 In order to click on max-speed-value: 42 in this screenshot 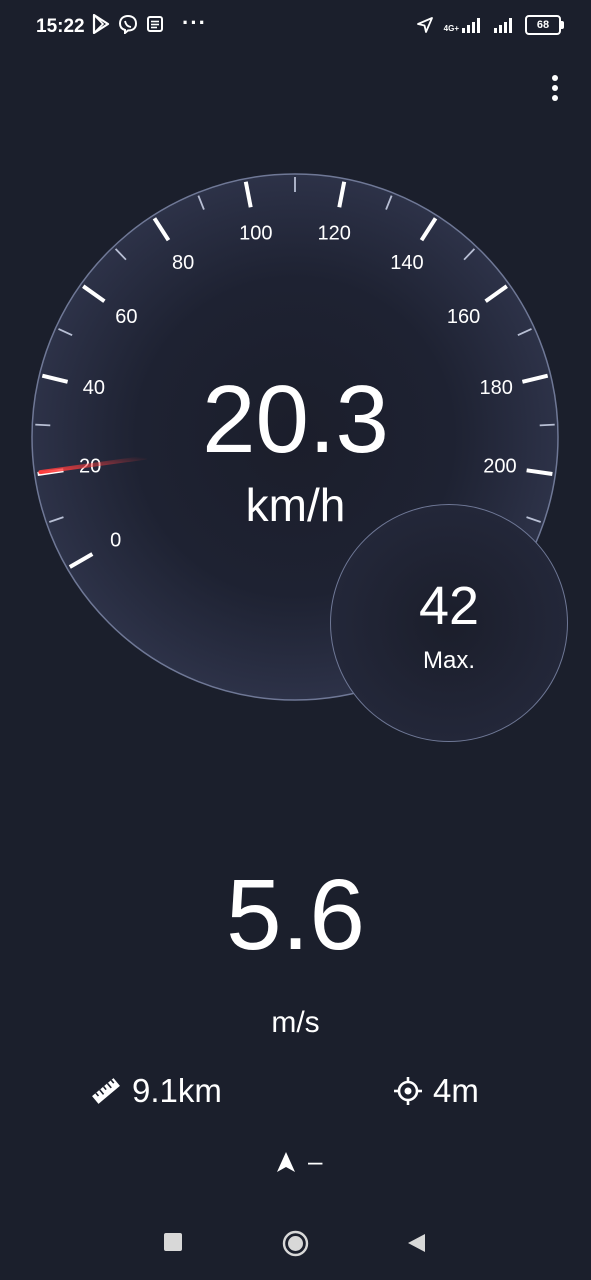, I will do `click(449, 606)`.